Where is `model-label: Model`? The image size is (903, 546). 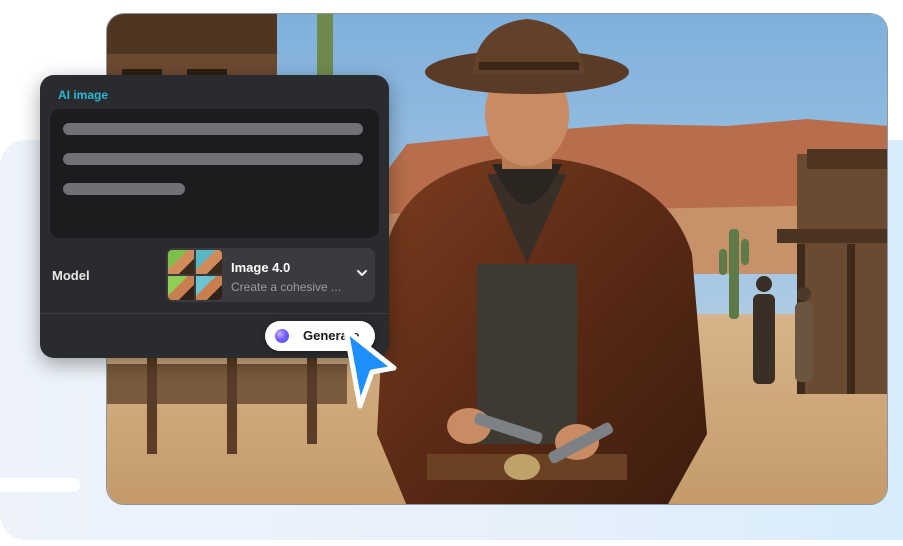 model-label: Model is located at coordinates (71, 275).